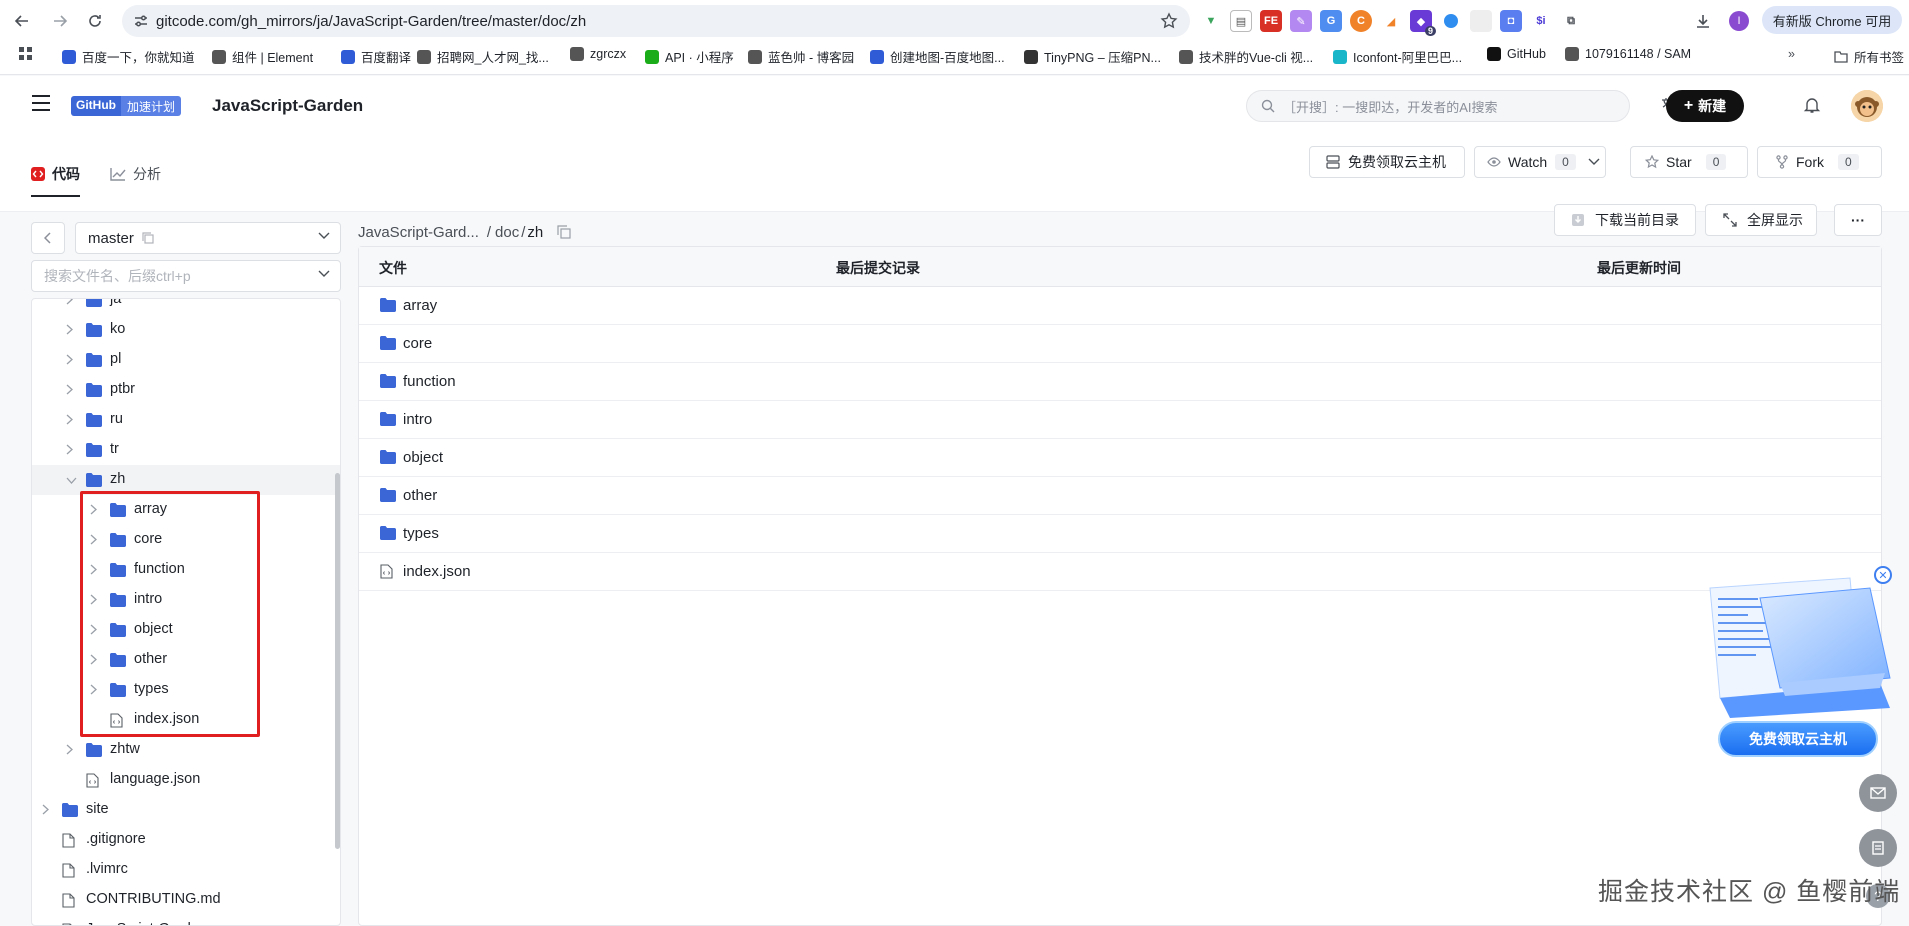 This screenshot has width=1909, height=926. What do you see at coordinates (1705, 106) in the screenshot?
I see `new-button: + 新建` at bounding box center [1705, 106].